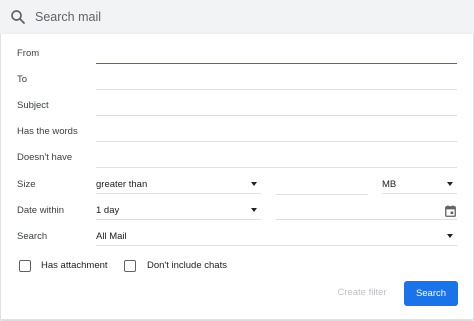 The height and width of the screenshot is (321, 474). Describe the element at coordinates (45, 157) in the screenshot. I see `doesnt-have-label: Doesn't have` at that location.